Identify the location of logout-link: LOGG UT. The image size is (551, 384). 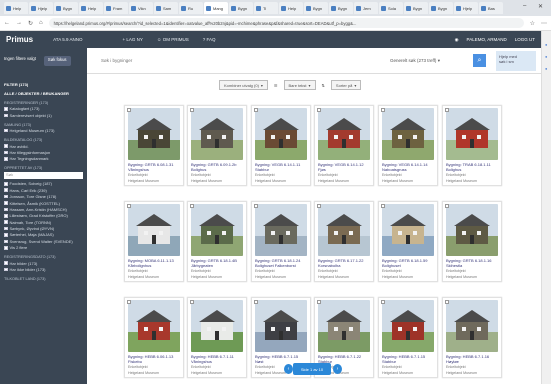
(525, 39).